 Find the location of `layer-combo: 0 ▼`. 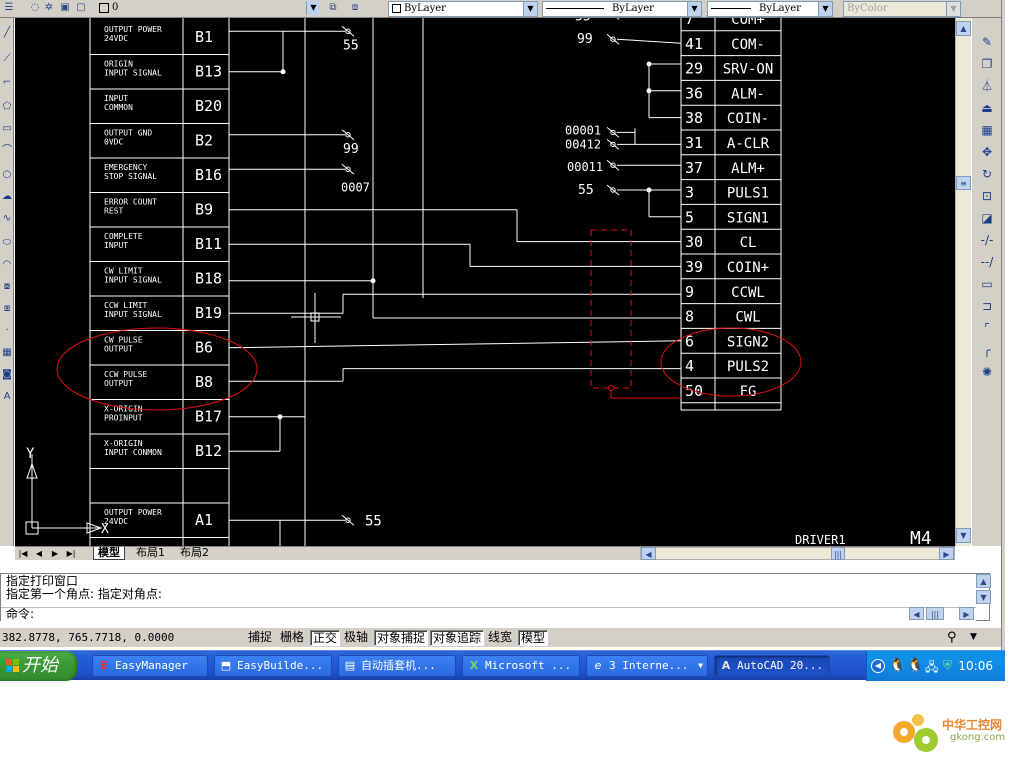

layer-combo: 0 ▼ is located at coordinates (208, 9).